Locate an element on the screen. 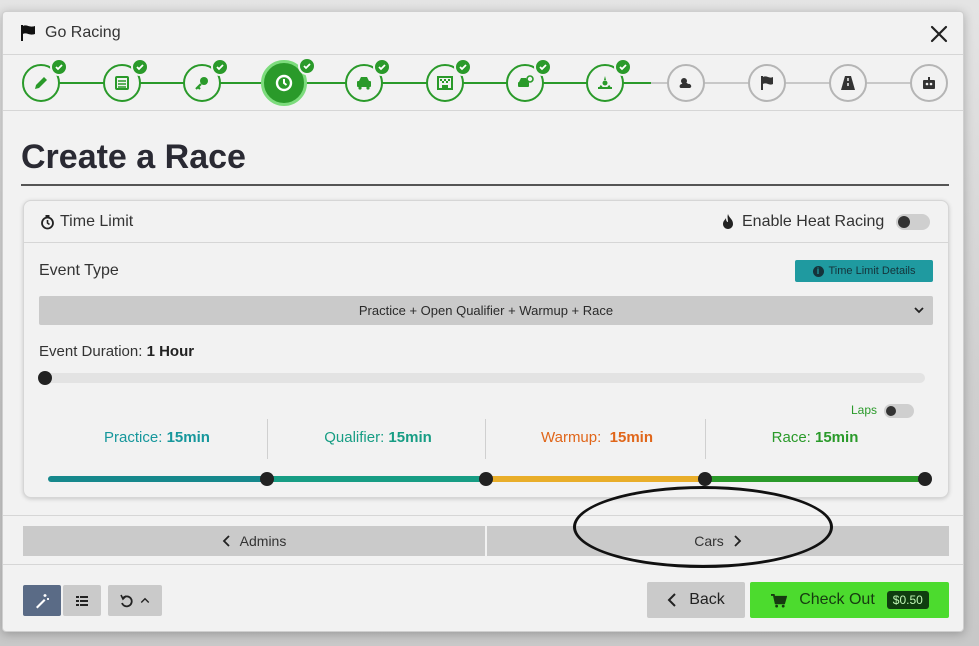 The width and height of the screenshot is (979, 646). title-divider is located at coordinates (485, 185).